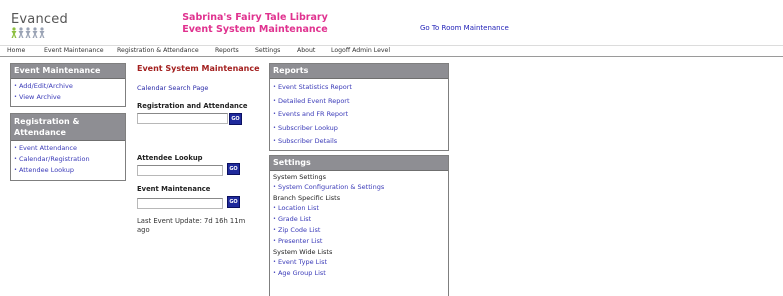 The width and height of the screenshot is (783, 296). What do you see at coordinates (359, 129) in the screenshot?
I see `subscriber-lookup-link: • Subscriber Lookup` at bounding box center [359, 129].